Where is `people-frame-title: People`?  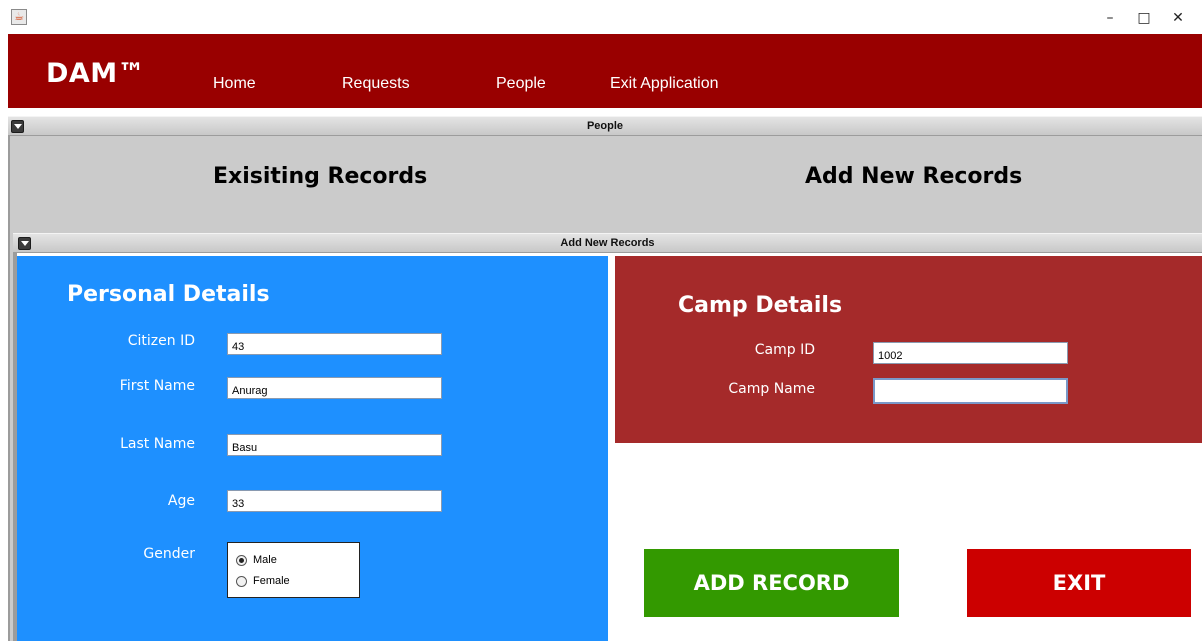
people-frame-title: People is located at coordinates (605, 126).